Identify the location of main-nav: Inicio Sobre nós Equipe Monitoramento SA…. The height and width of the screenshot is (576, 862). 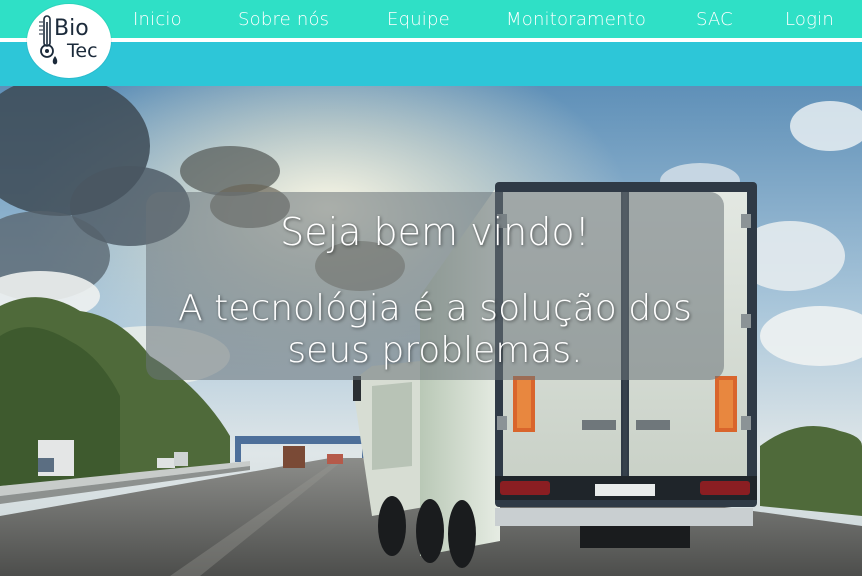
(431, 20).